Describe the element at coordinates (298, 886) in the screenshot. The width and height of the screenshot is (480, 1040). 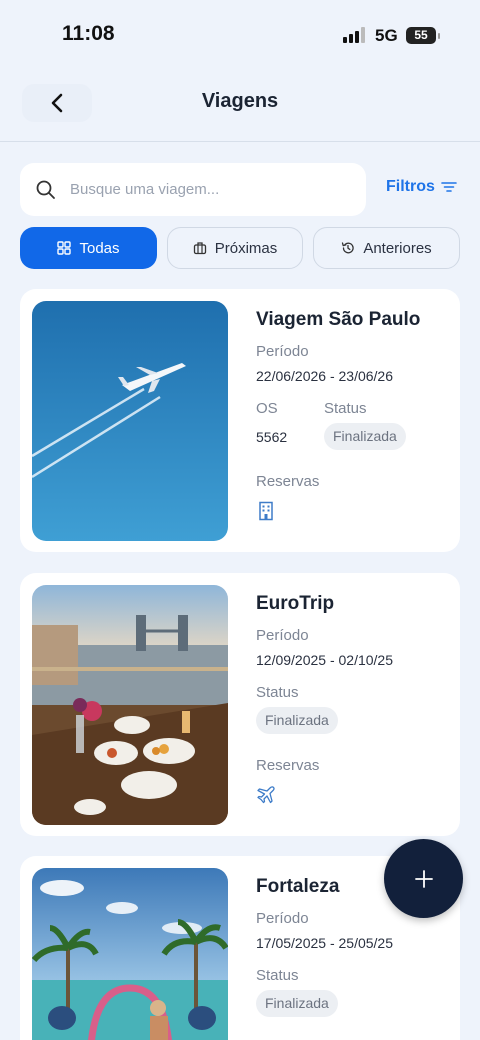
I see `trip-title: Fortaleza` at that location.